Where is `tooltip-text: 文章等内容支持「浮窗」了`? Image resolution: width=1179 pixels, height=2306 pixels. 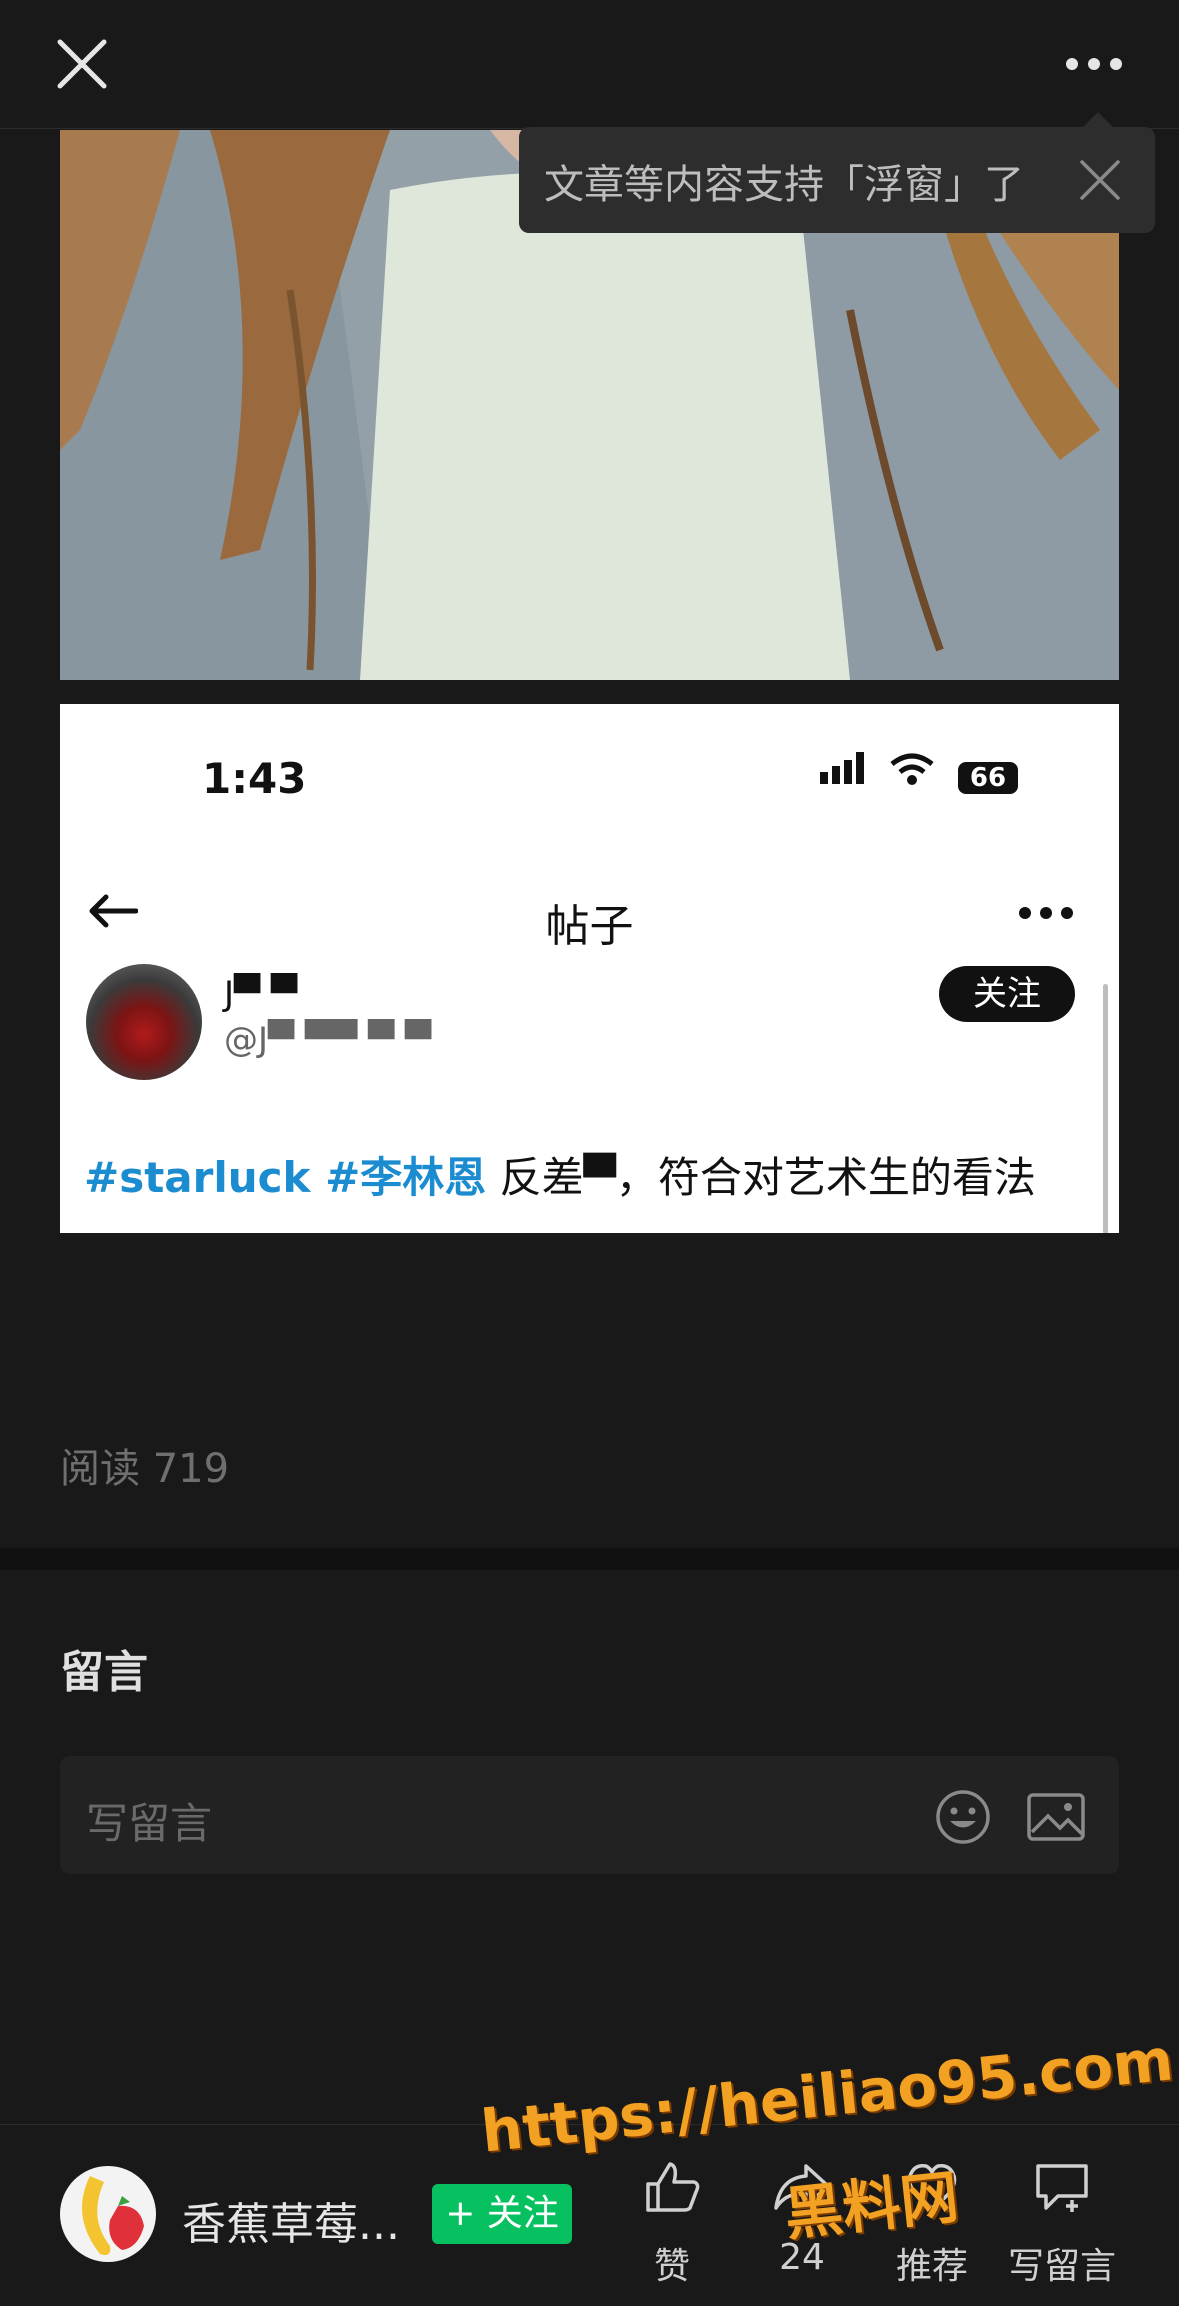 tooltip-text: 文章等内容支持「浮窗」了 is located at coordinates (784, 185).